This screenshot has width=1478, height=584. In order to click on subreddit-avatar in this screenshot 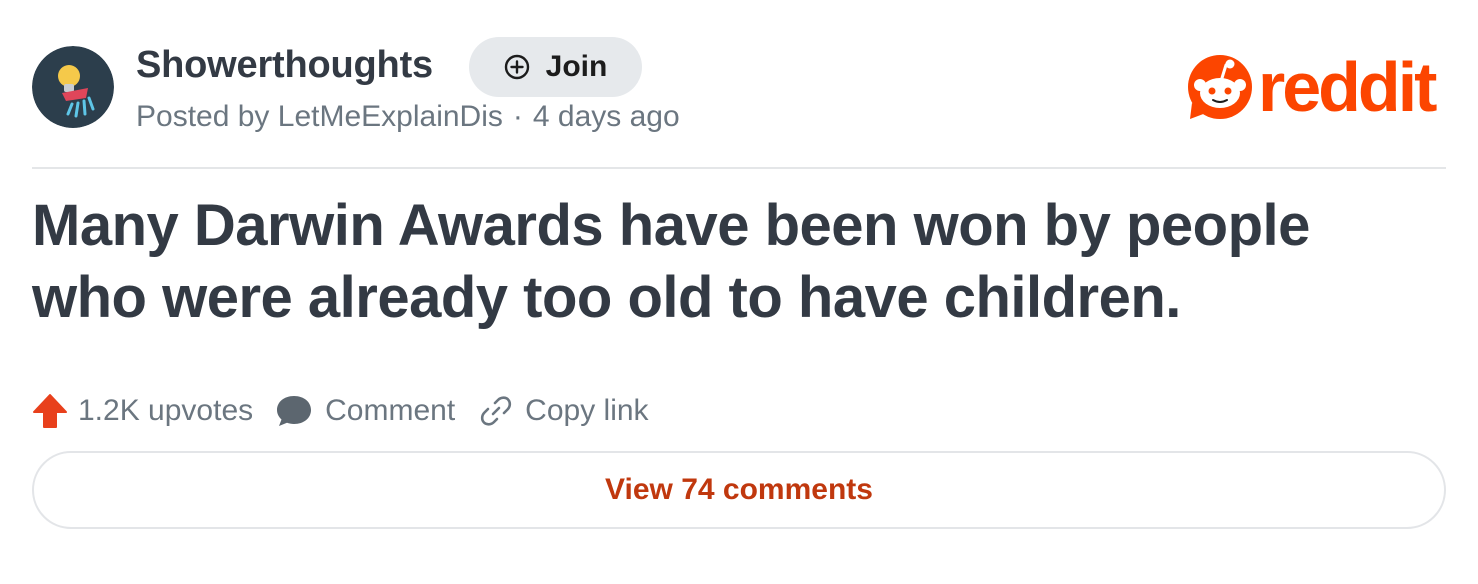, I will do `click(73, 87)`.